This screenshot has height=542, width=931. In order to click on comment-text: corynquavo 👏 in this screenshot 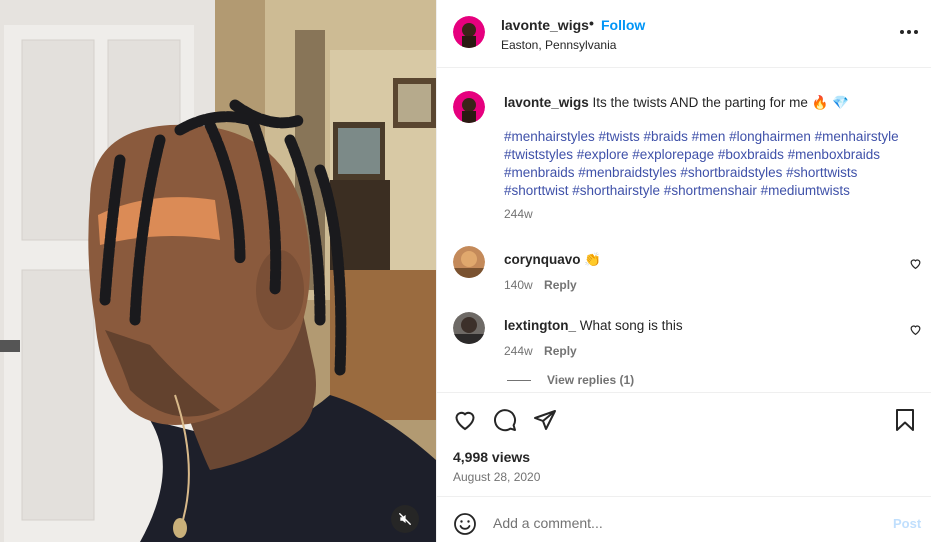, I will do `click(552, 260)`.